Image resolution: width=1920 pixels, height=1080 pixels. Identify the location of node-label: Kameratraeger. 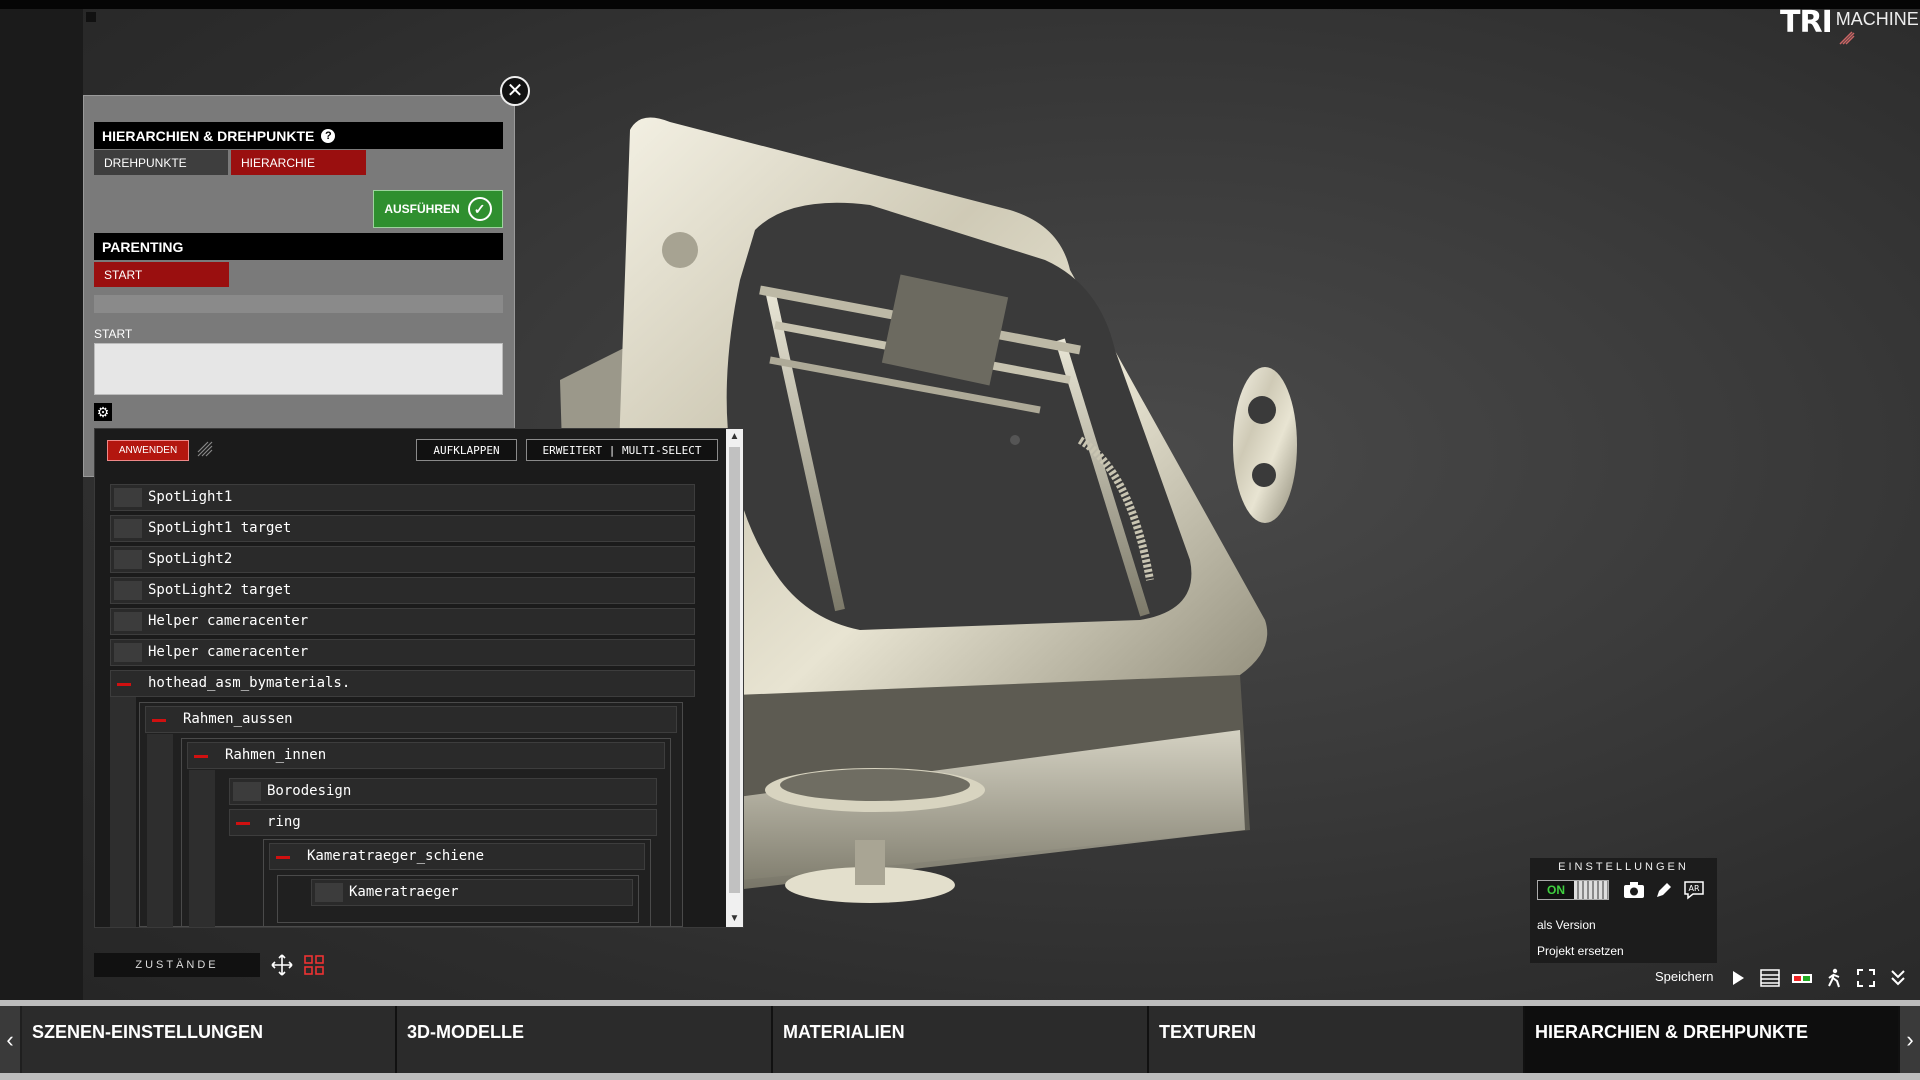
(404, 892).